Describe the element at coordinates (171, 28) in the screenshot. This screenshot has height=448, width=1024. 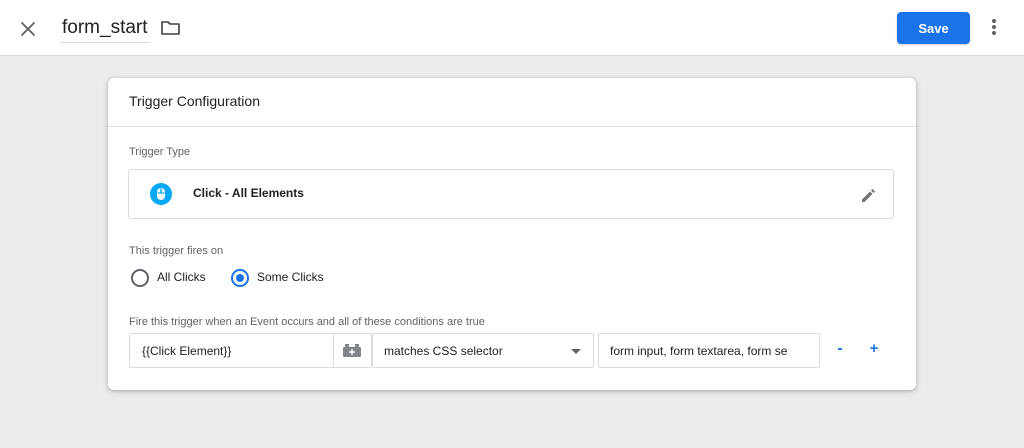
I see `folder-icon` at that location.